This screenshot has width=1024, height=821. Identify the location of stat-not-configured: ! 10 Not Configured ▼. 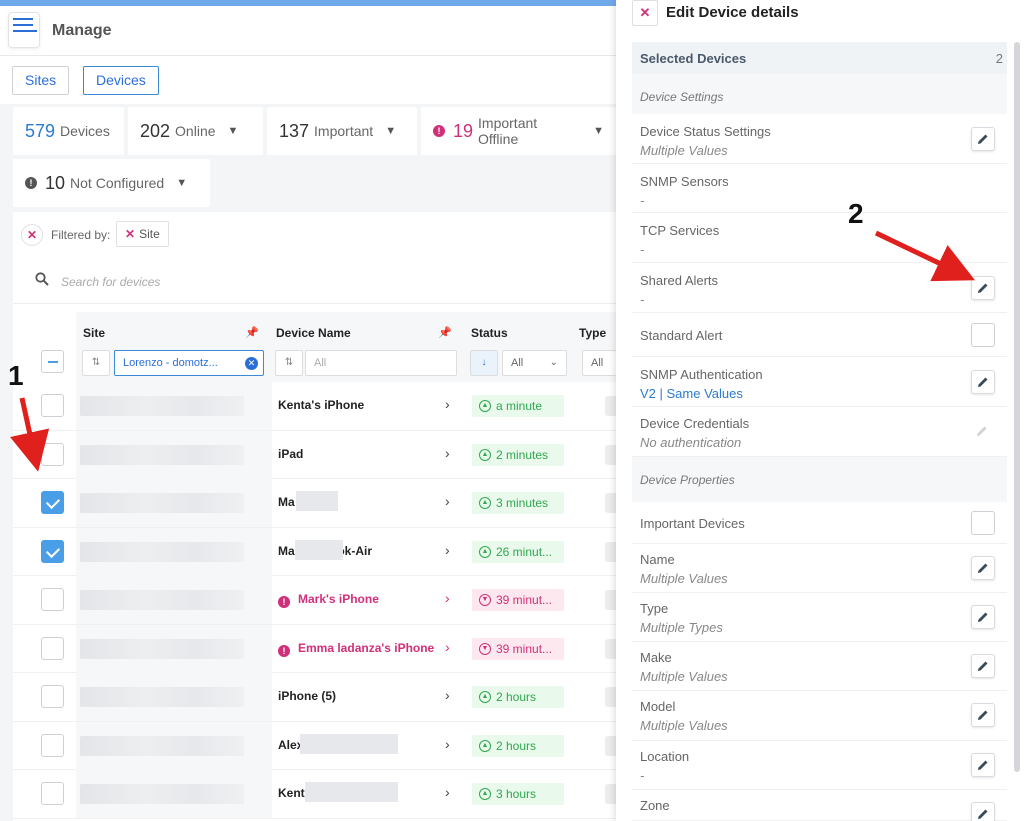
(111, 183).